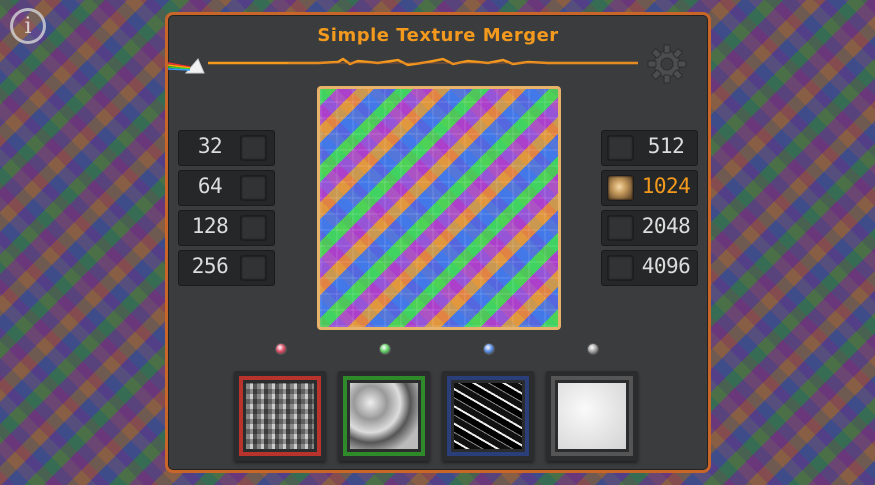 The height and width of the screenshot is (485, 875). What do you see at coordinates (210, 186) in the screenshot?
I see `resolution-label: 64` at bounding box center [210, 186].